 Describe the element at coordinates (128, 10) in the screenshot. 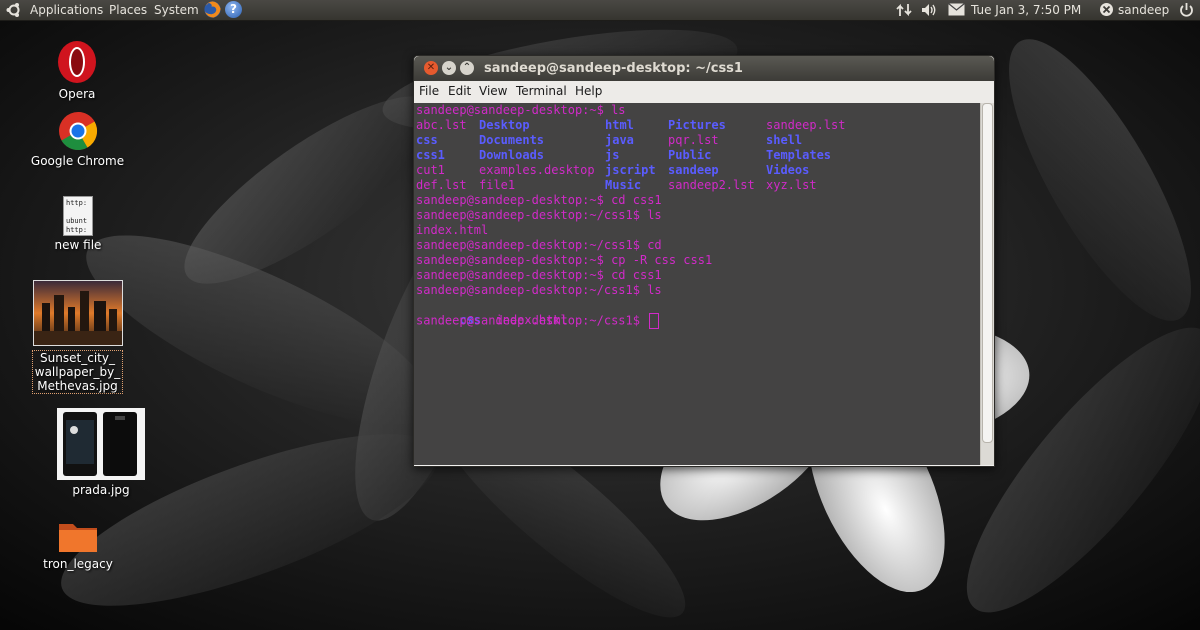

I see `menu-places: Places` at that location.